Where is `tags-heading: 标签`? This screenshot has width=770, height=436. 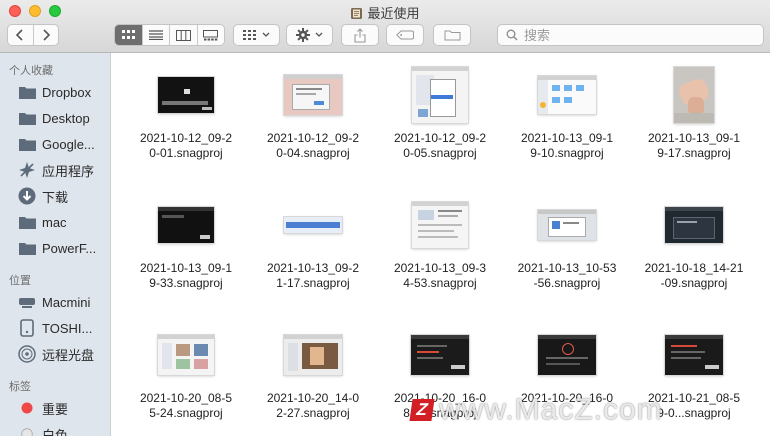
tags-heading: 标签 is located at coordinates (20, 387).